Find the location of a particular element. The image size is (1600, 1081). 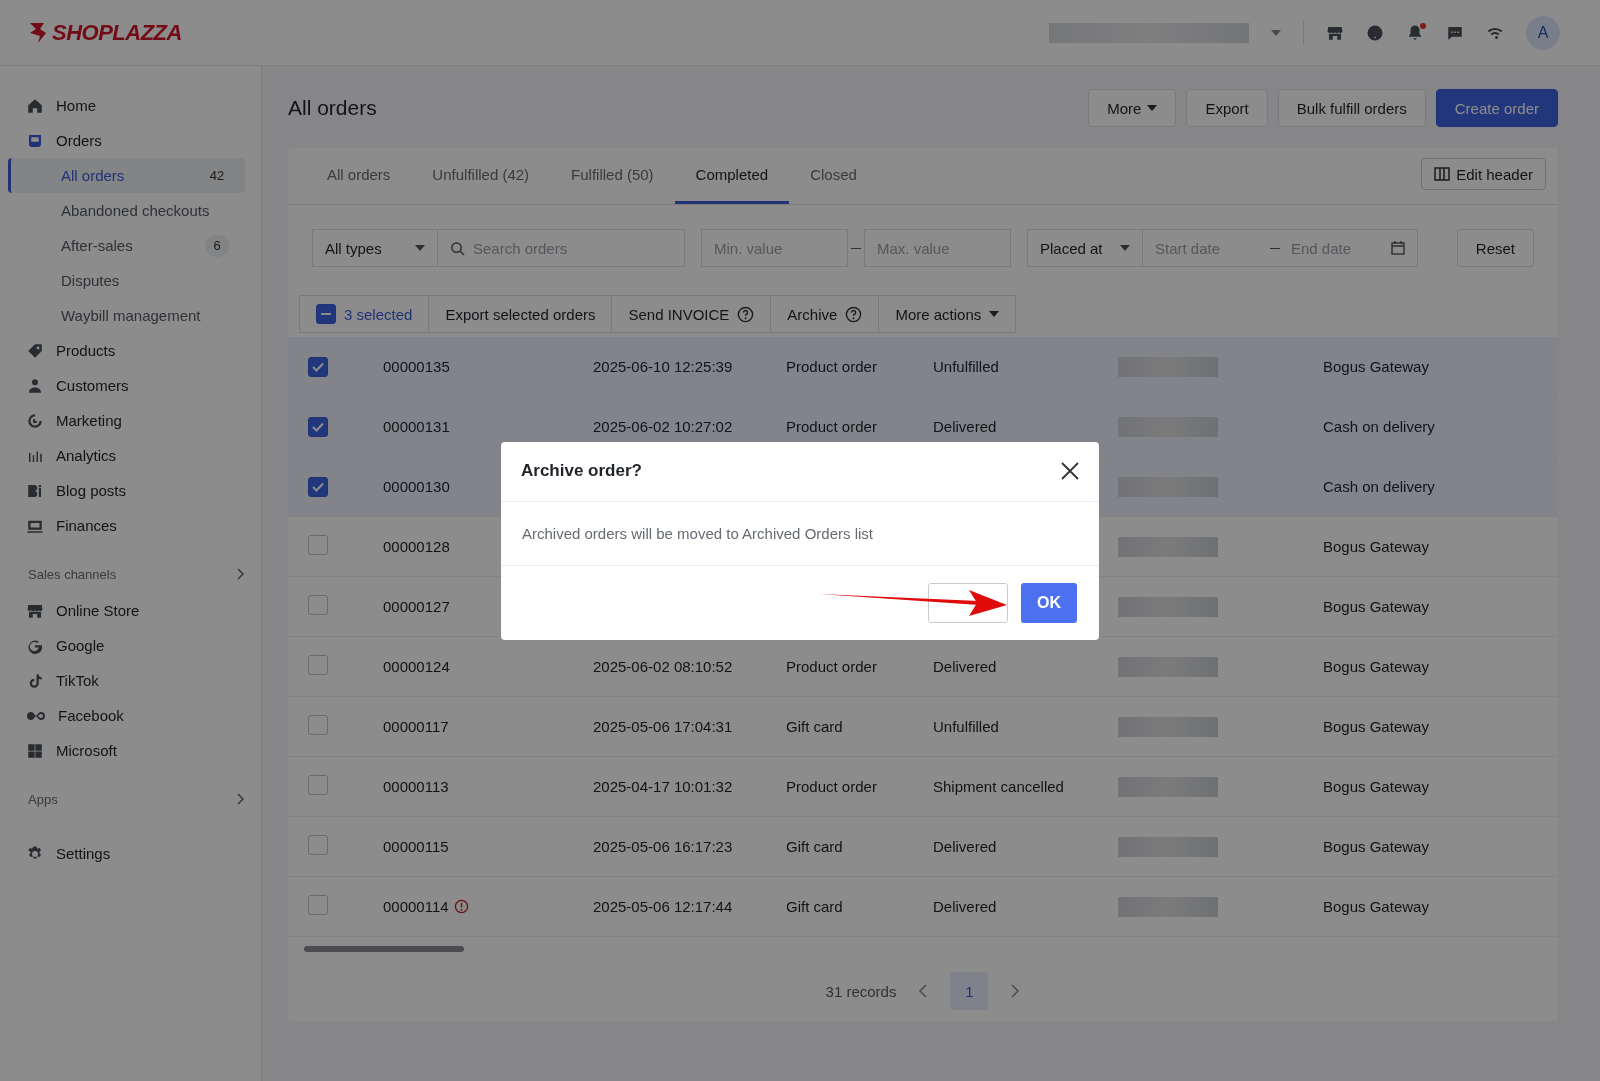

sidebar-item: Customers is located at coordinates (122, 385).